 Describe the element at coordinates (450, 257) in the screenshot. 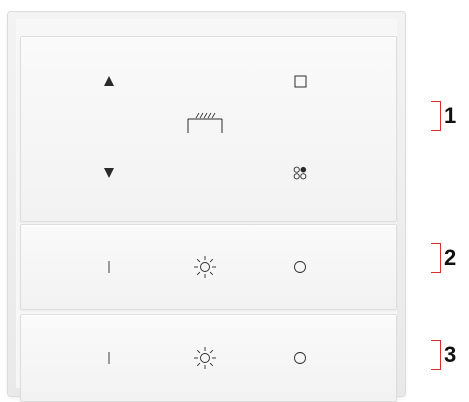

I see `callout-number: 2` at that location.